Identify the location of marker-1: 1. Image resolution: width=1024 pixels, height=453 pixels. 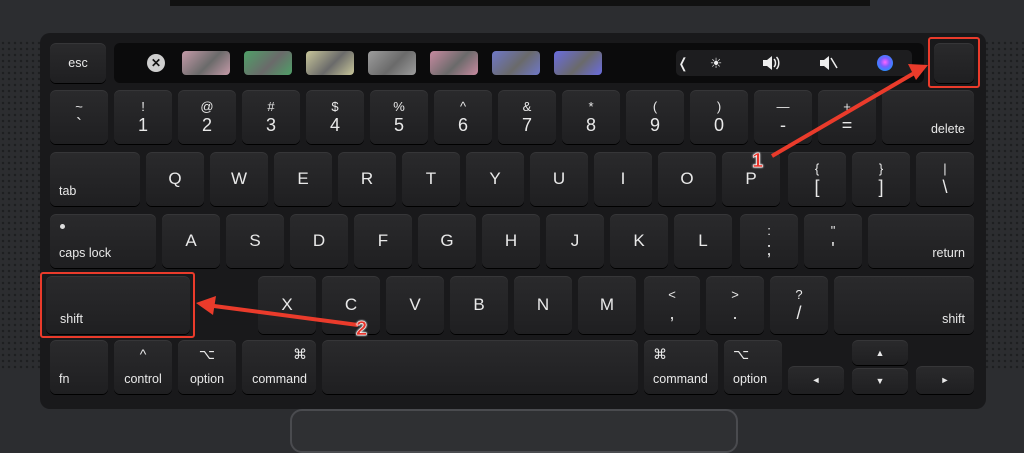
(758, 161).